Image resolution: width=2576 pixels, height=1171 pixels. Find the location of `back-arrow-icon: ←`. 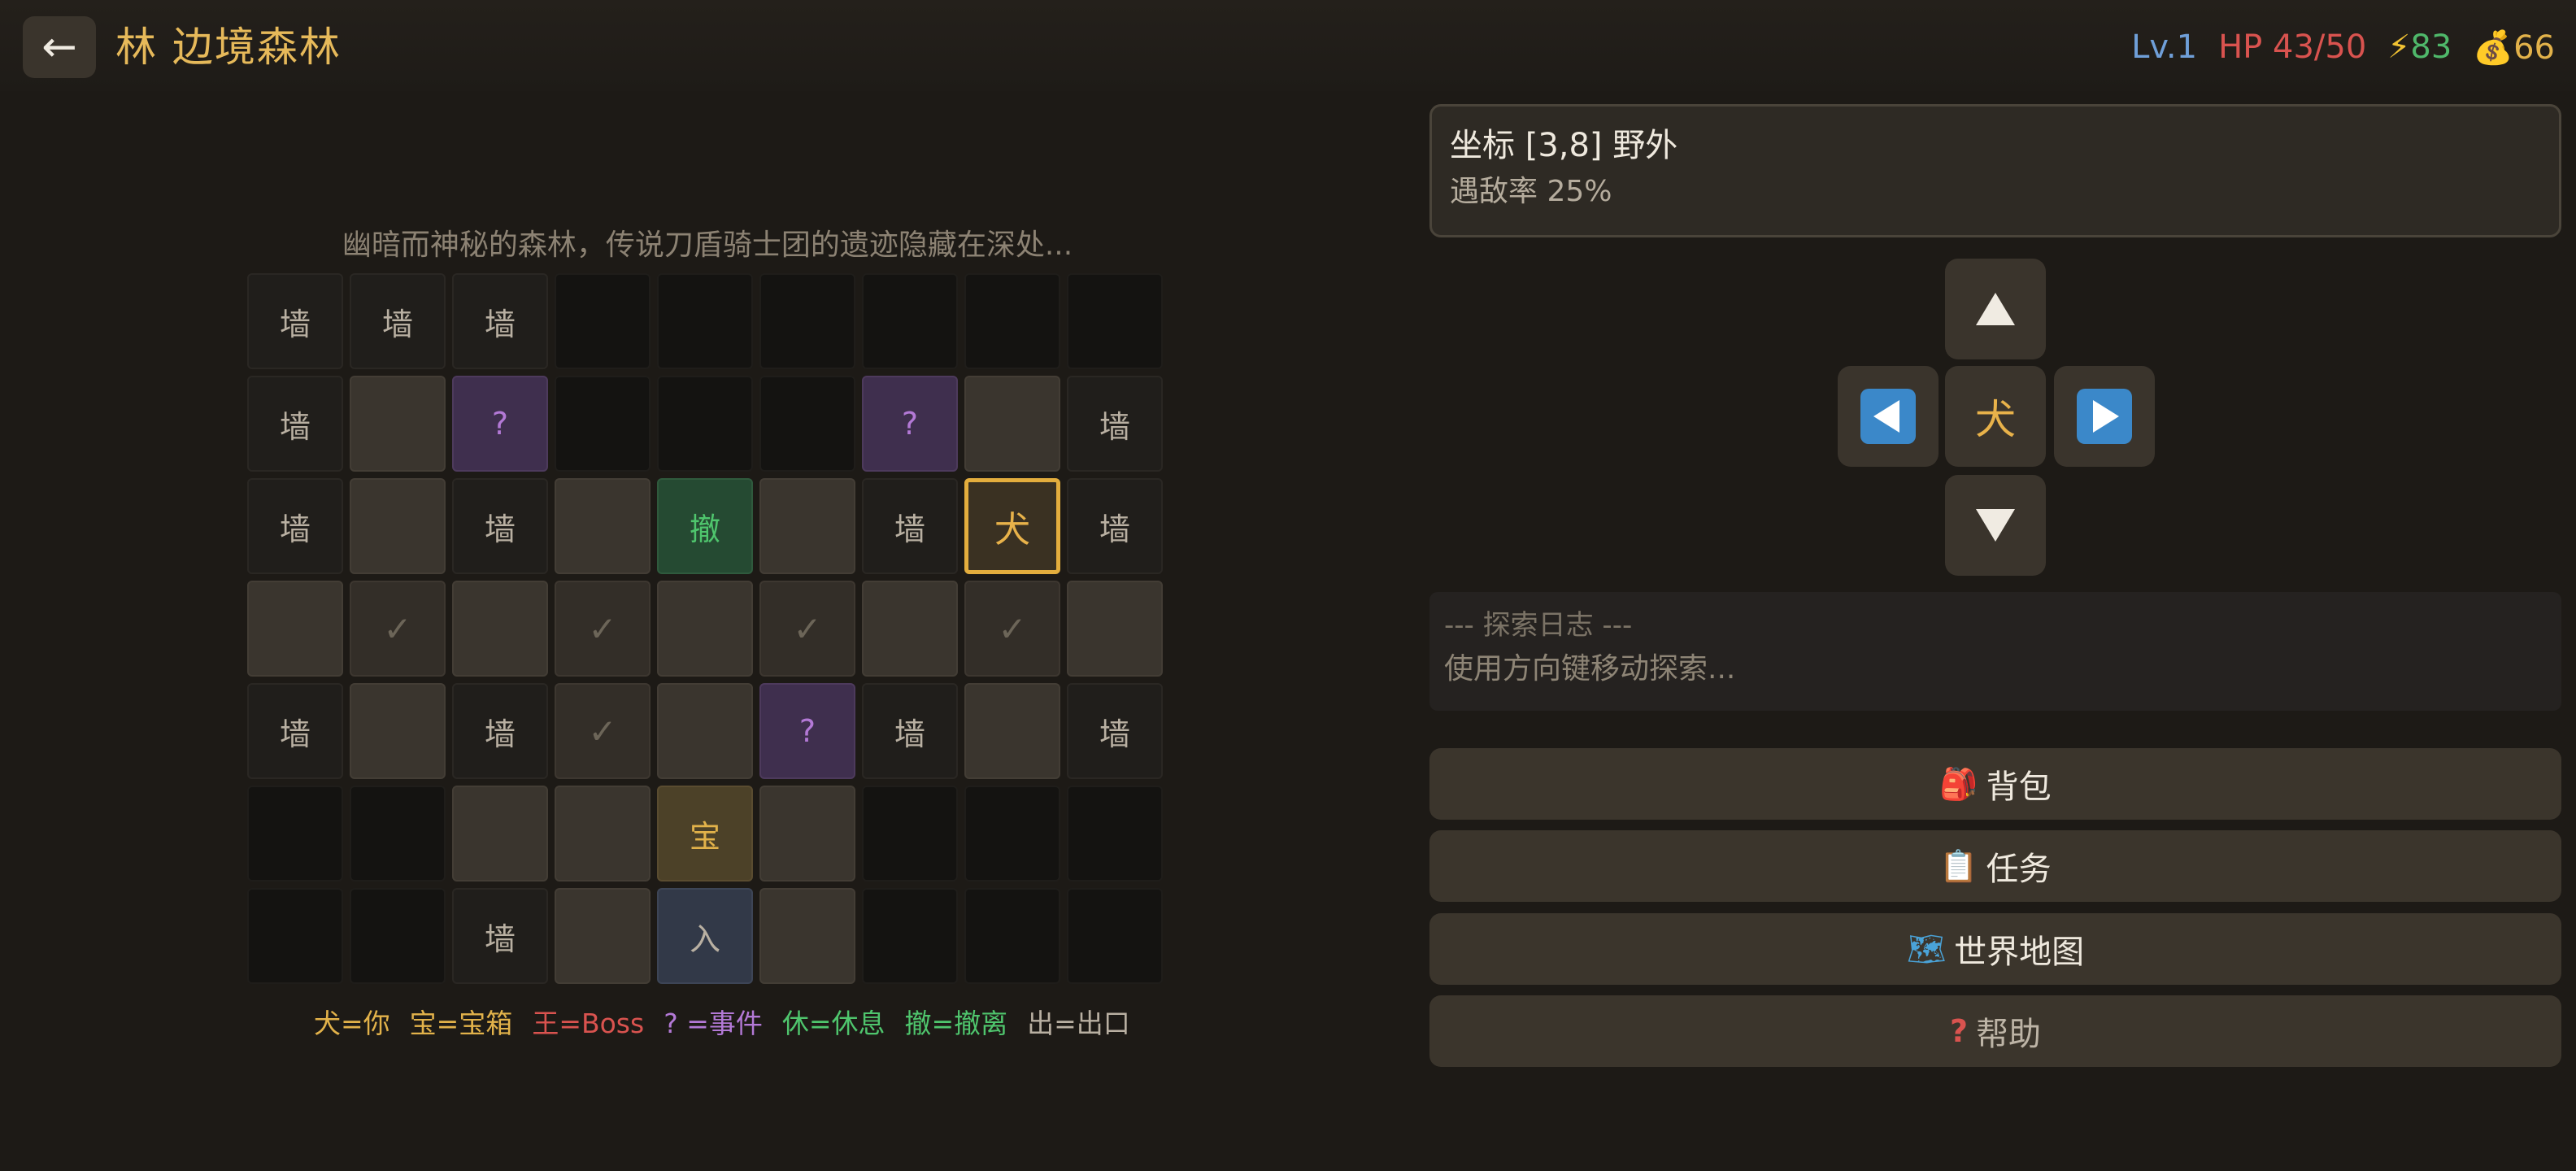

back-arrow-icon: ← is located at coordinates (59, 48).